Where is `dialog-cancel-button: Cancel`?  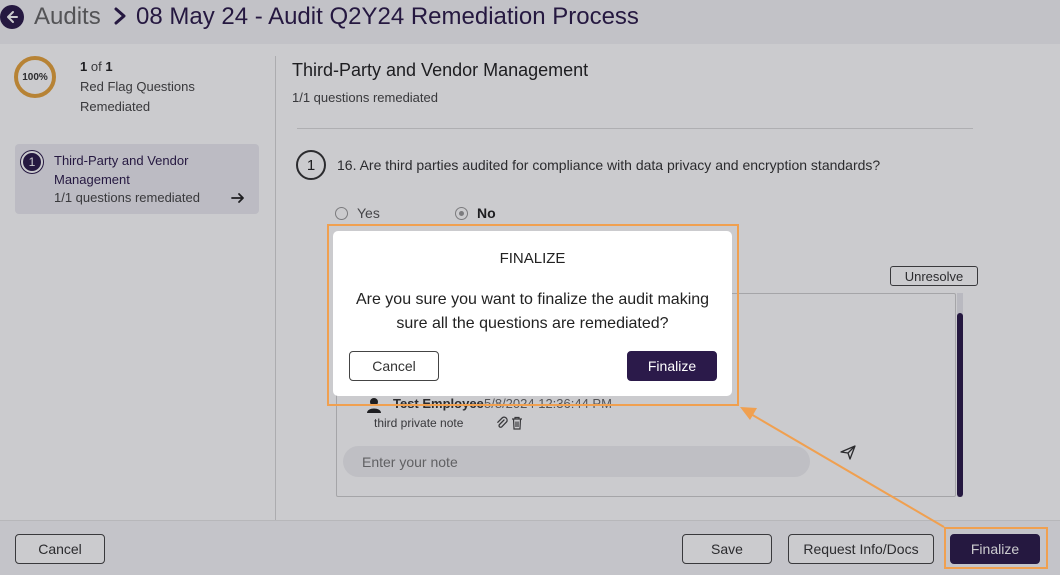
dialog-cancel-button: Cancel is located at coordinates (394, 366).